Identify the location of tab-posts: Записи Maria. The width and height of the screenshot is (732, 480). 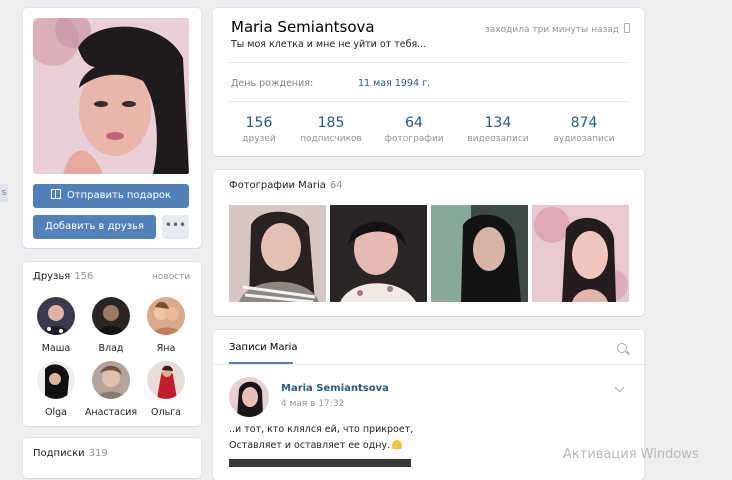
(263, 347).